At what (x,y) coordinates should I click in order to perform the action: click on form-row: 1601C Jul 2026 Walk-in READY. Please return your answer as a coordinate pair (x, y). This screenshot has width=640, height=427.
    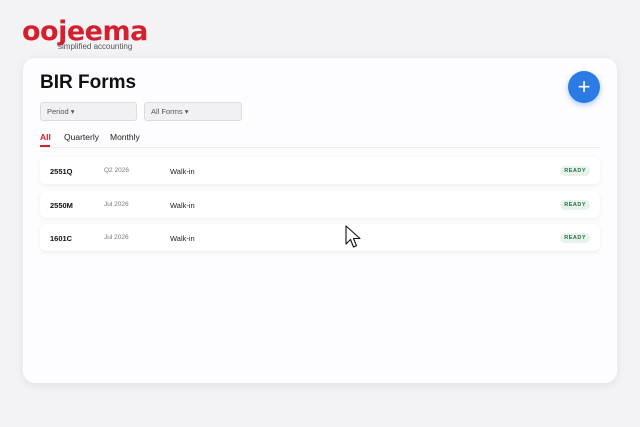
    Looking at the image, I should click on (320, 237).